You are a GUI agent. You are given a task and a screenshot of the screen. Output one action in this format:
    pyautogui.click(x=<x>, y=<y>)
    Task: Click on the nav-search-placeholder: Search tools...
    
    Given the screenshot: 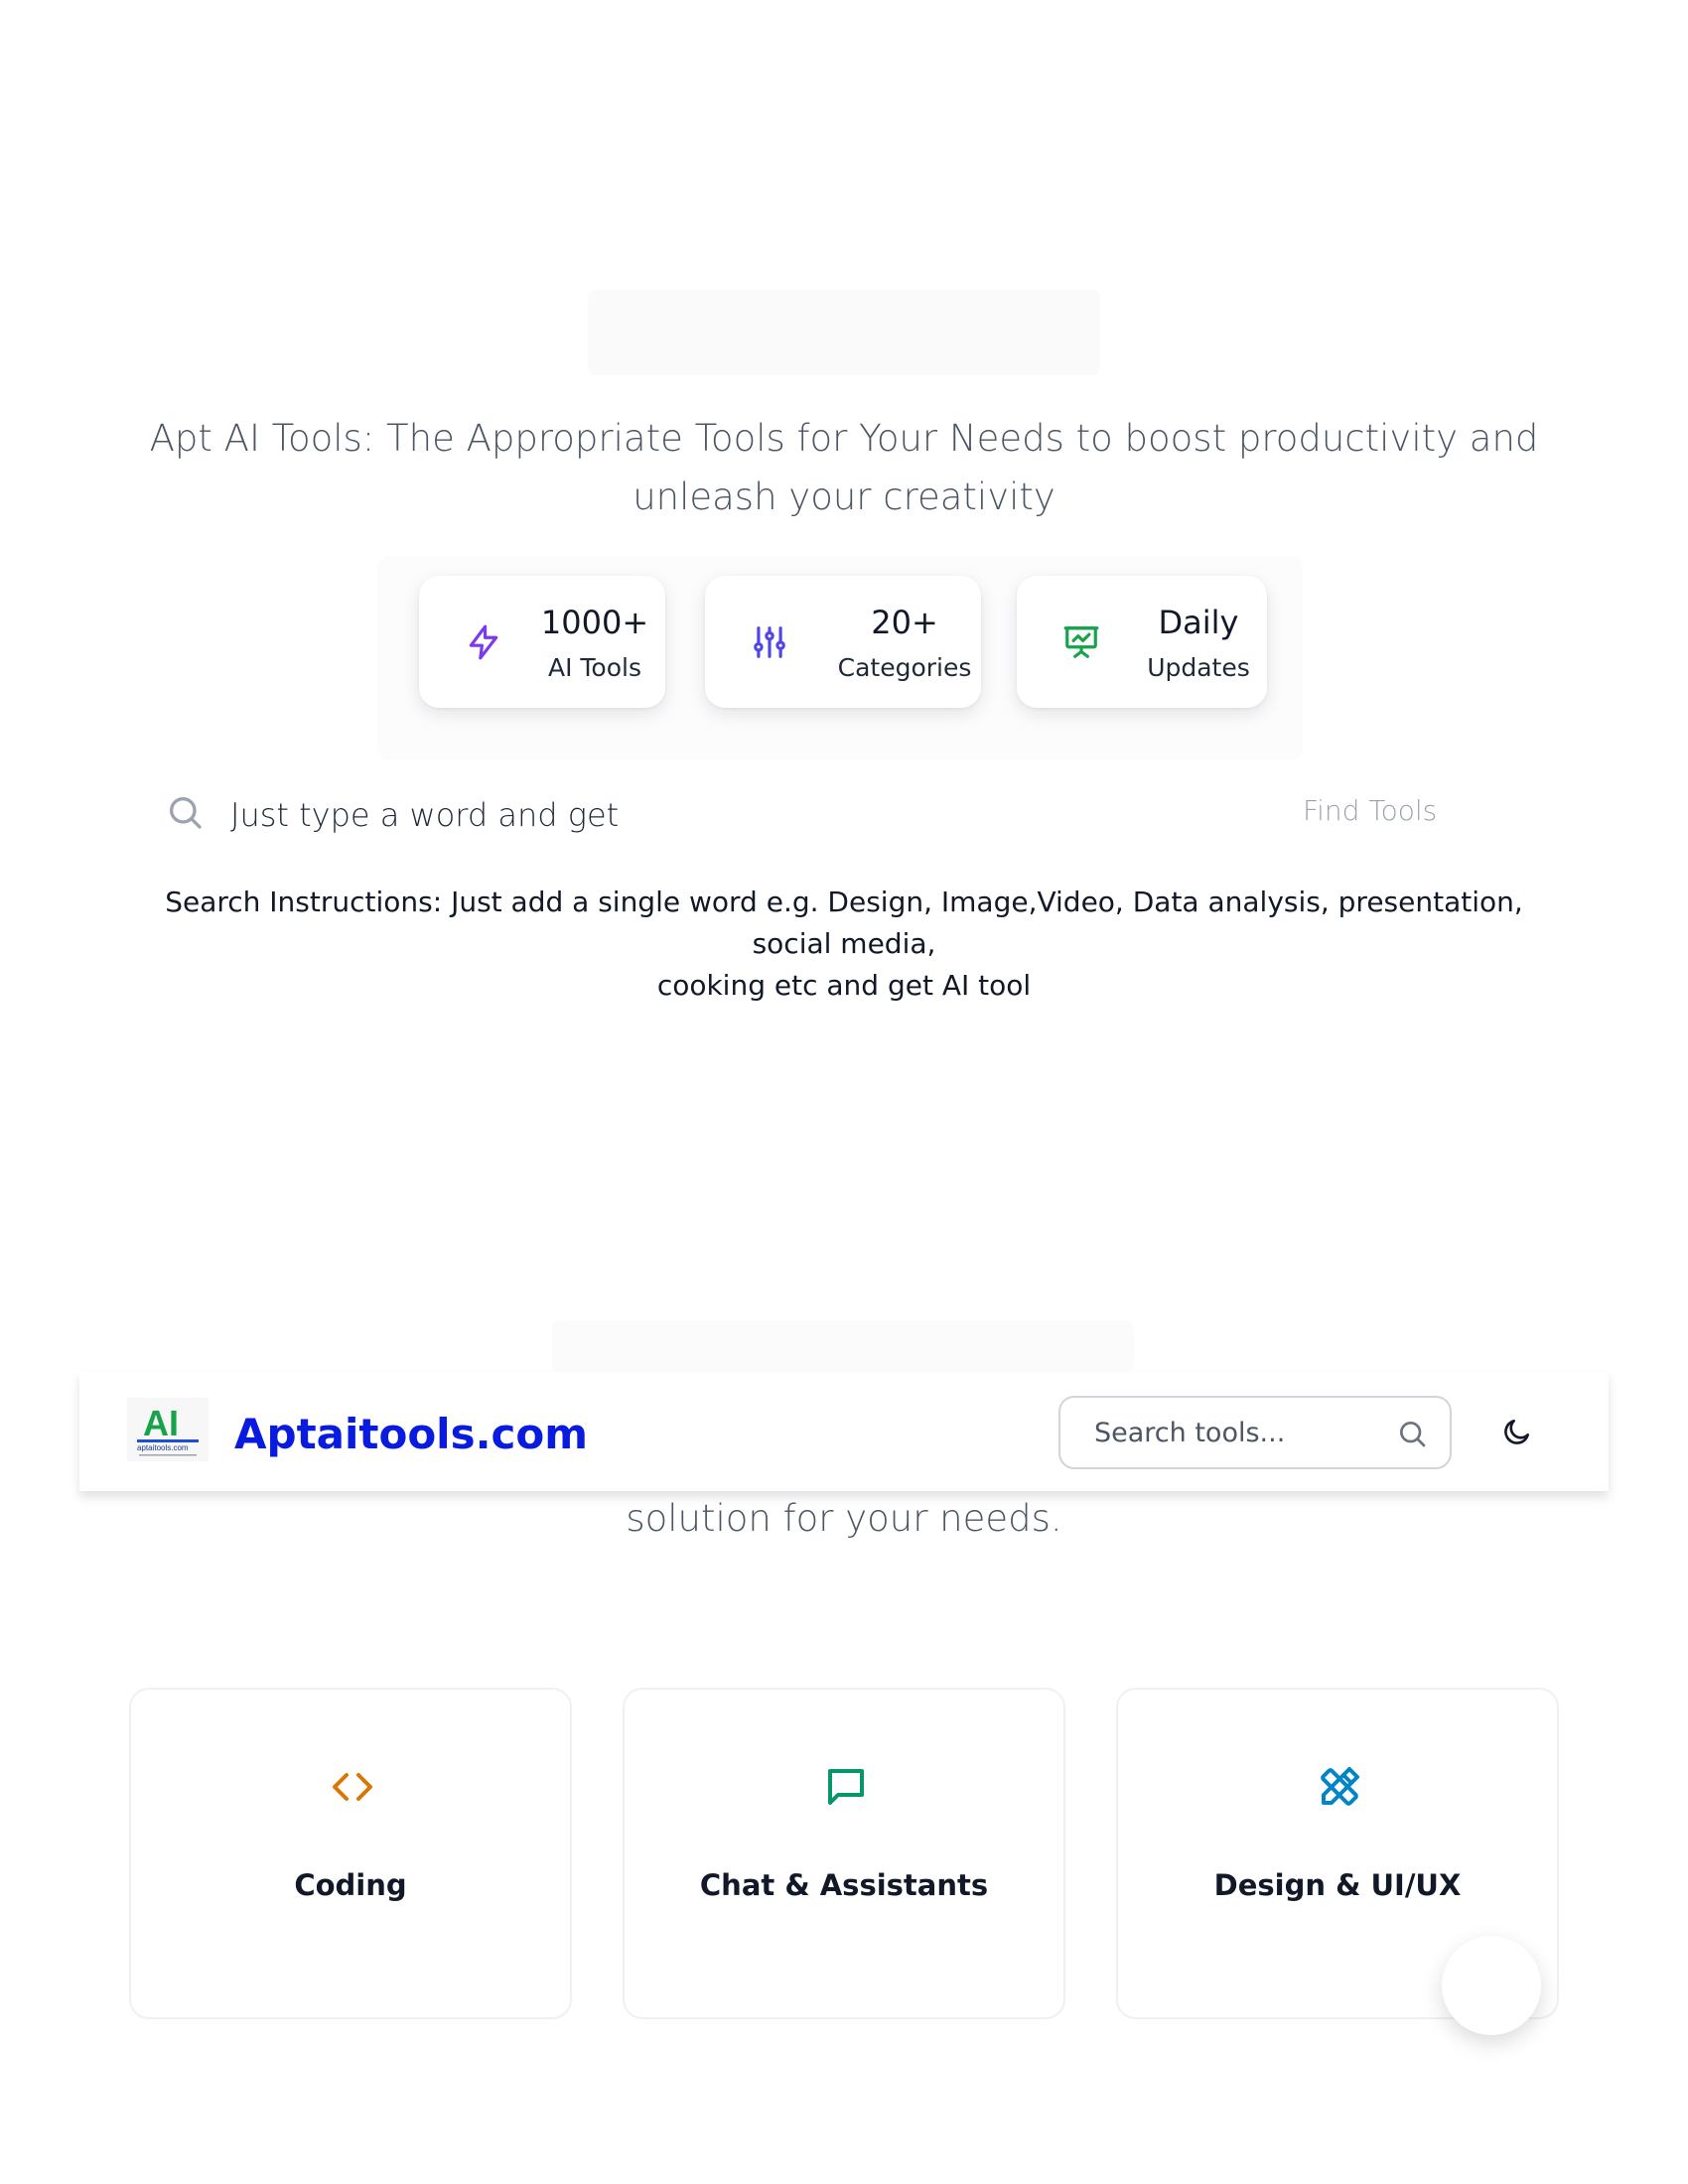 What is the action you would take?
    pyautogui.click(x=1190, y=1433)
    